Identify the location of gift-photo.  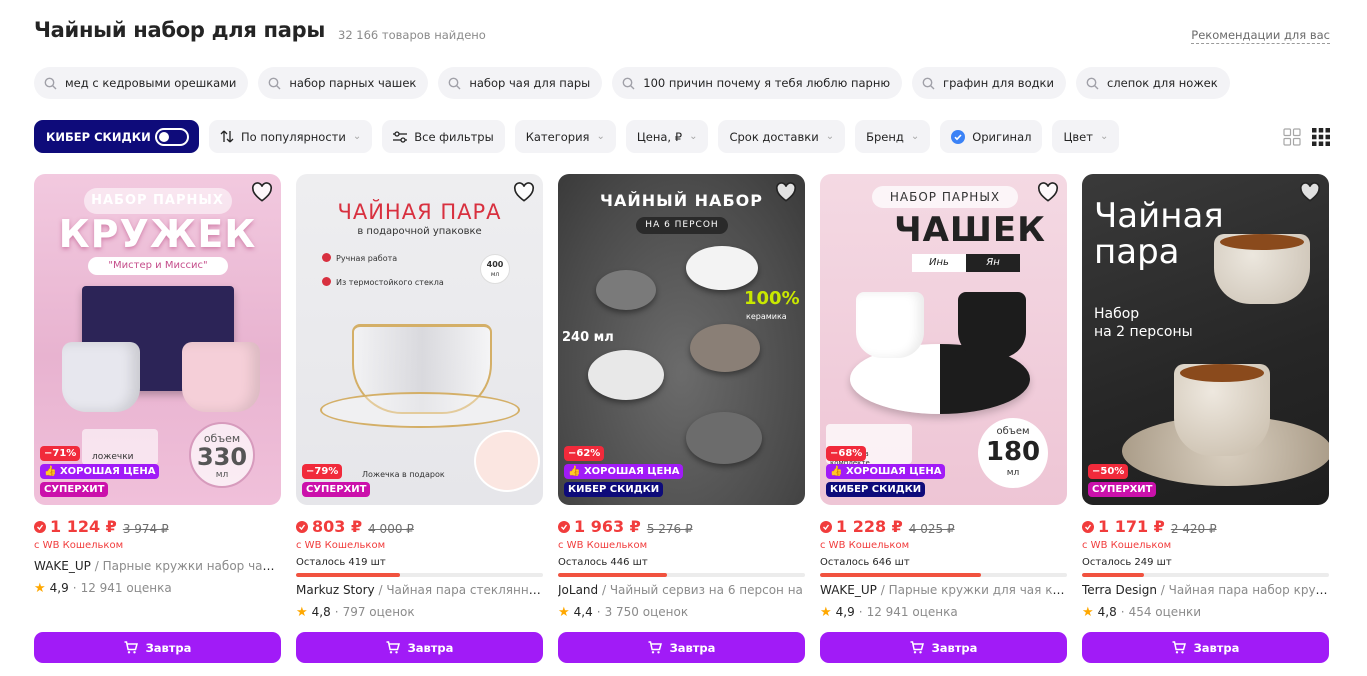
(507, 461).